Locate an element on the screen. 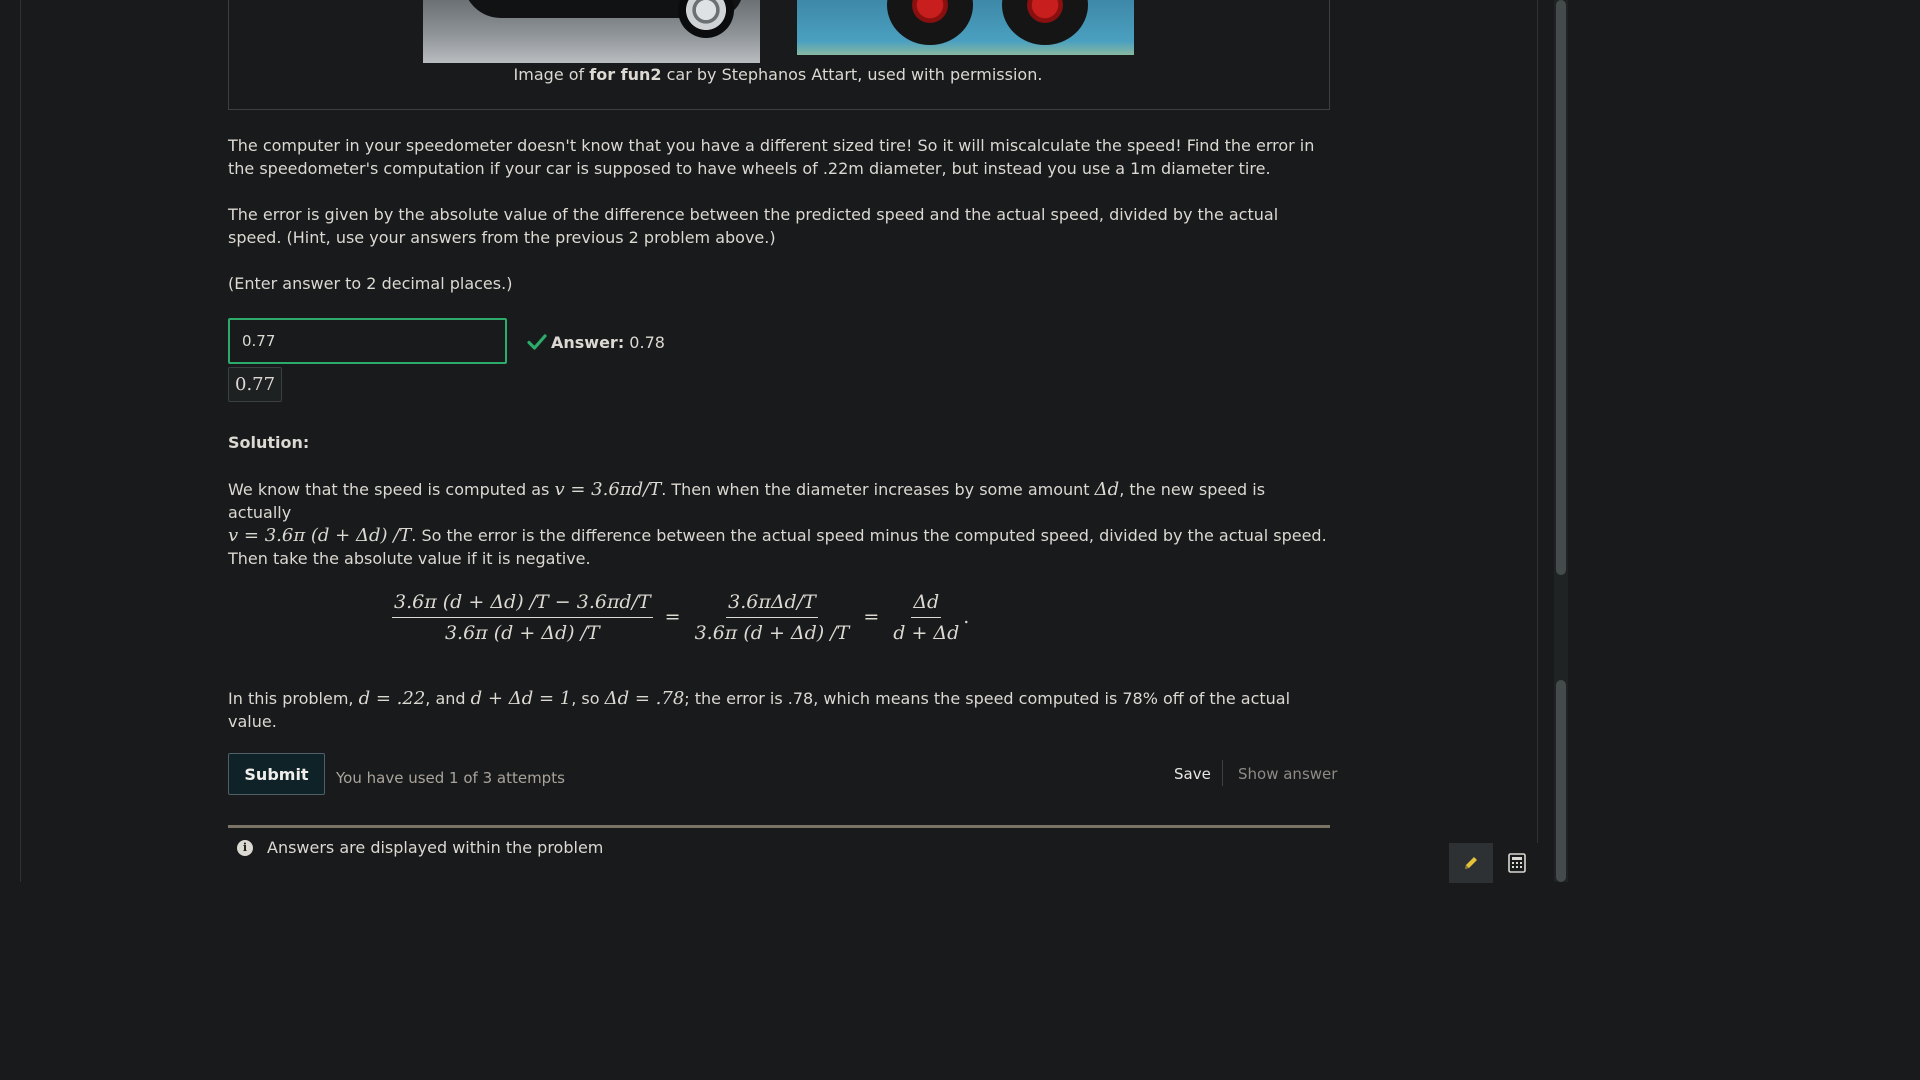 The height and width of the screenshot is (1080, 1920). pencil-icon is located at coordinates (1471, 863).